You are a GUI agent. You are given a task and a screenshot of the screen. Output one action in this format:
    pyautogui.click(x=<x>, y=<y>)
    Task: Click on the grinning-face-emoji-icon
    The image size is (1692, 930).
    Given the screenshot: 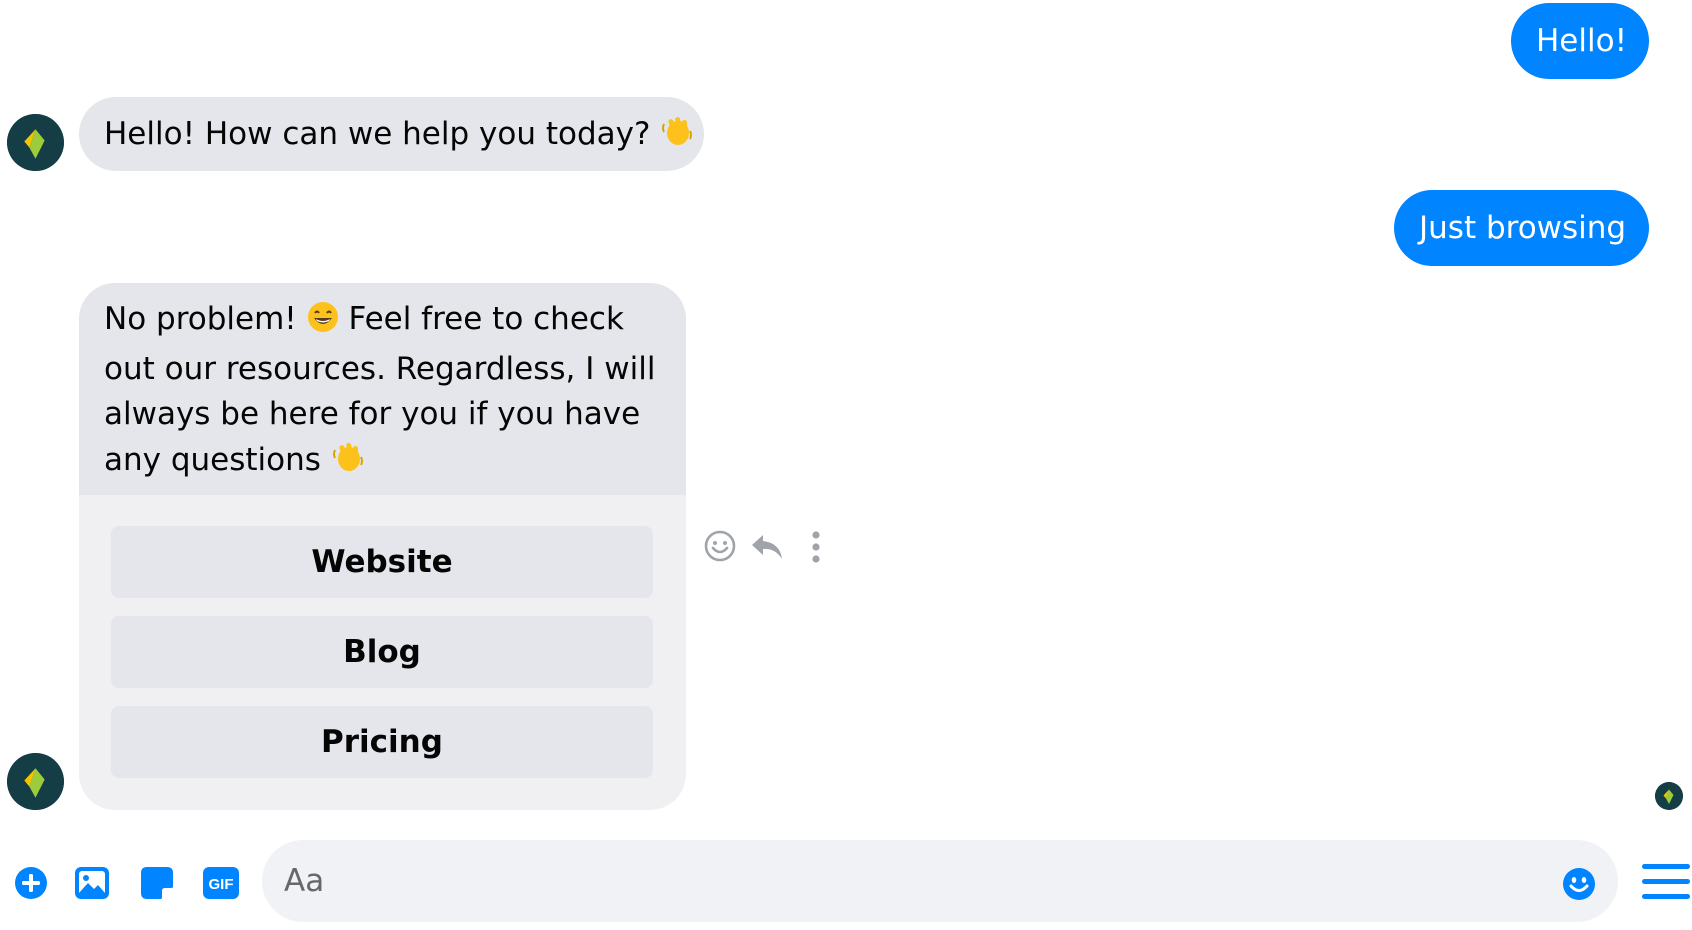 What is the action you would take?
    pyautogui.click(x=323, y=324)
    